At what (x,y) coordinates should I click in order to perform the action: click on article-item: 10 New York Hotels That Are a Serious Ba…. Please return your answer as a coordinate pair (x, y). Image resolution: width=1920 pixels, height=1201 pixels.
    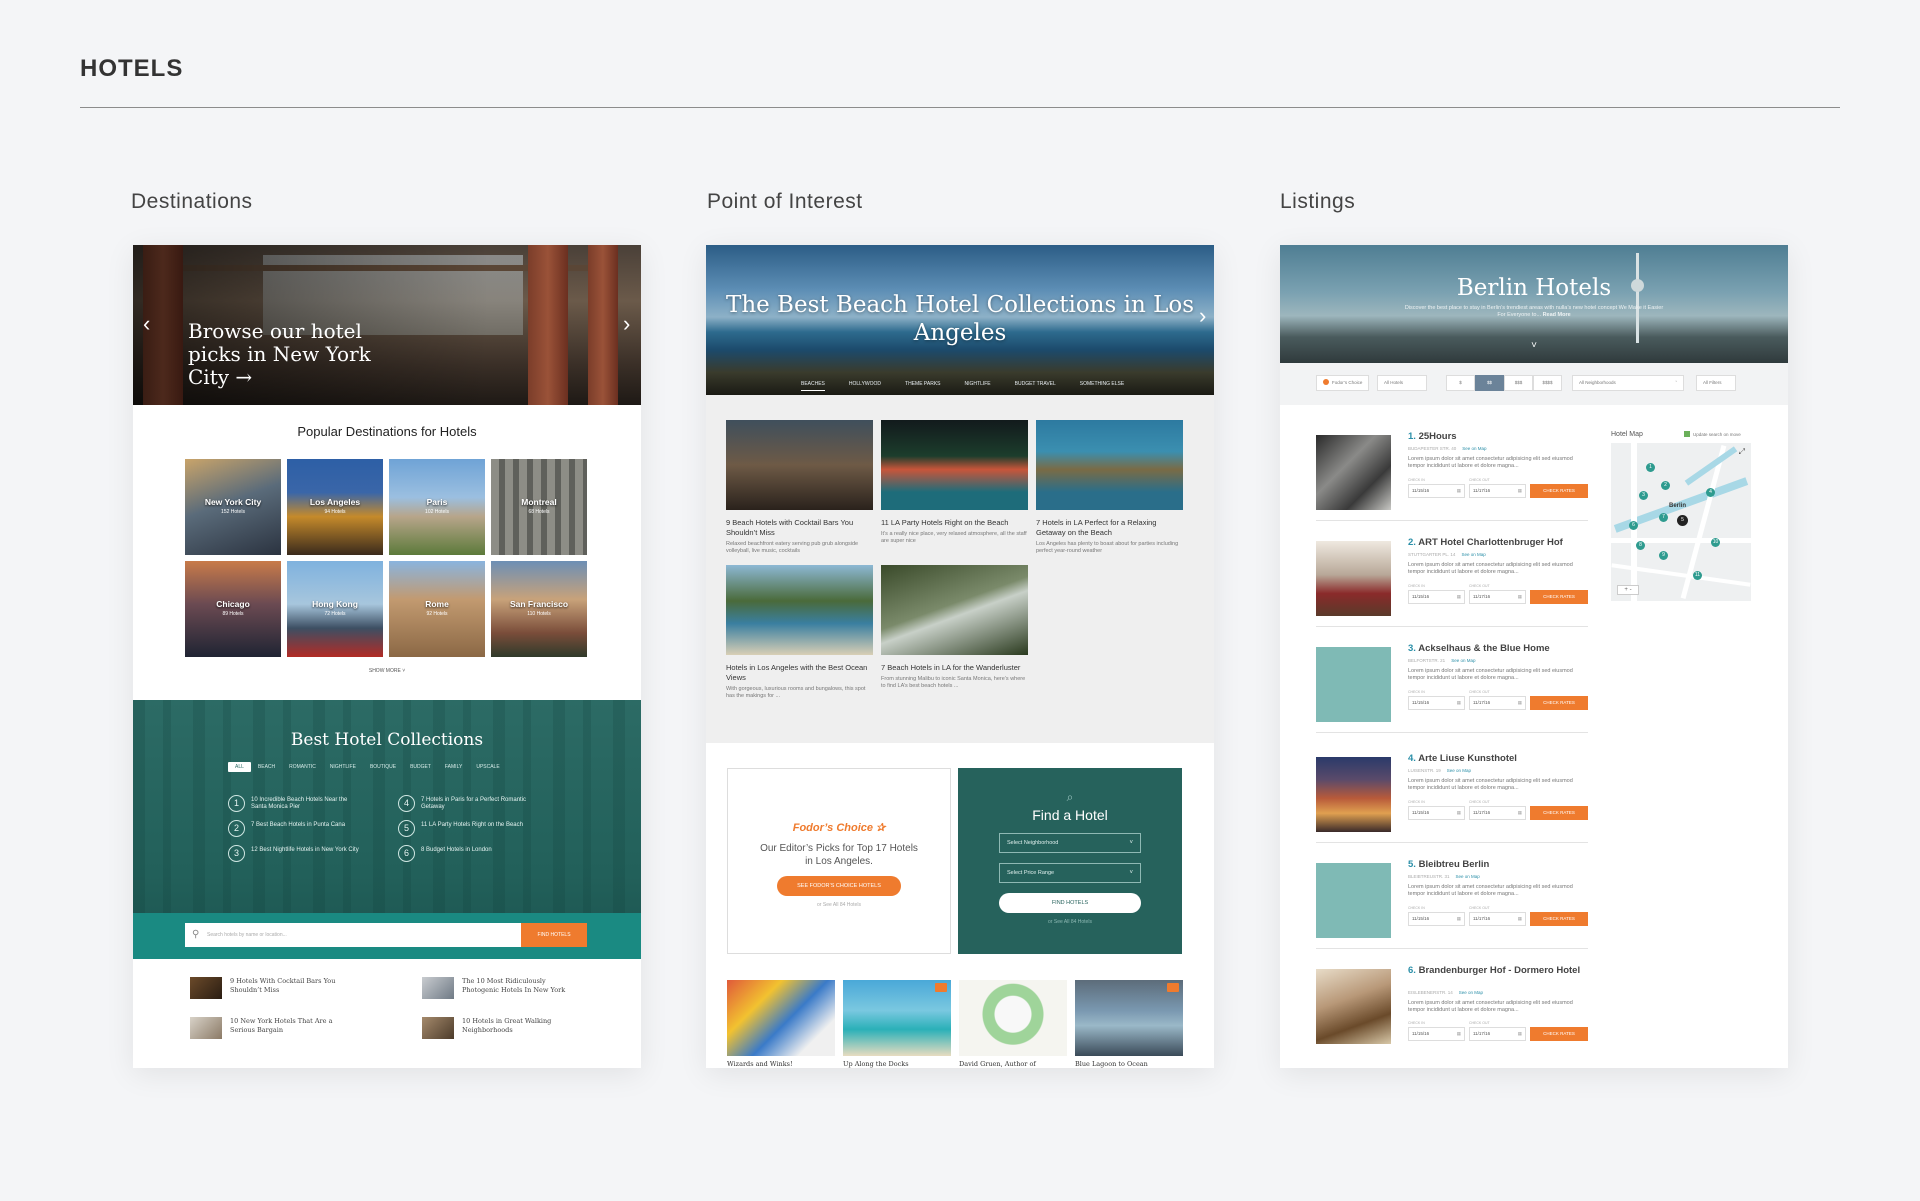
    Looking at the image, I should click on (306, 1028).